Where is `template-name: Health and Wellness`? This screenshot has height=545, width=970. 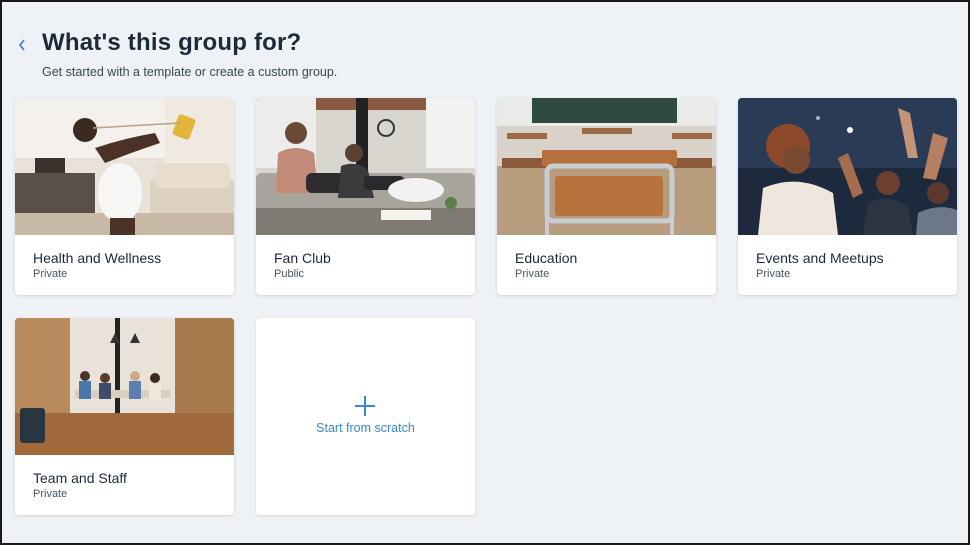
template-name: Health and Wellness is located at coordinates (97, 258).